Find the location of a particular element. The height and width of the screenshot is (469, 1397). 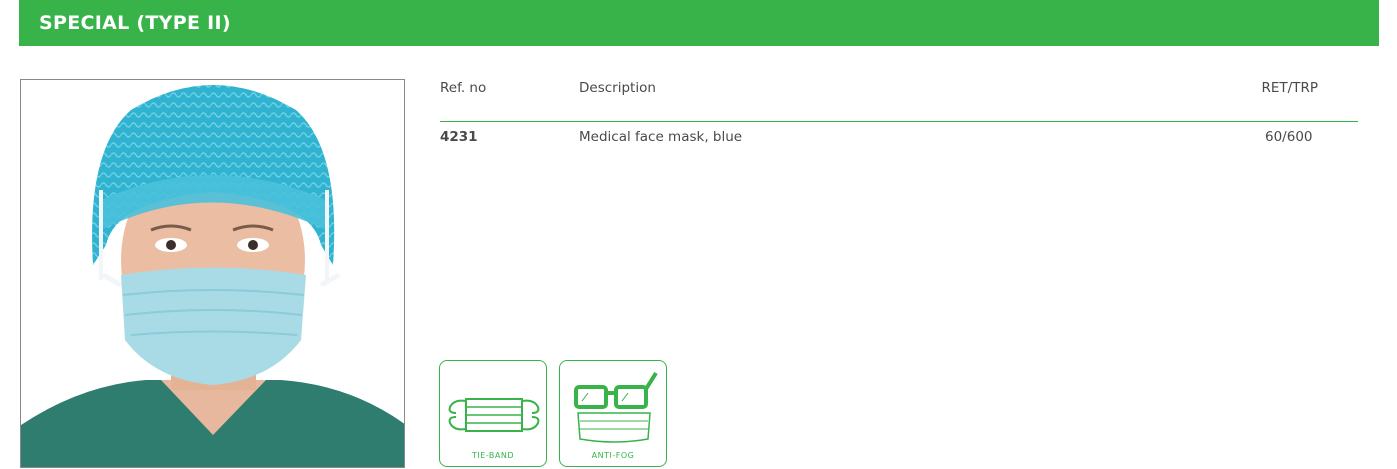

section-title: SPECIAL (TYPE II) is located at coordinates (135, 23).